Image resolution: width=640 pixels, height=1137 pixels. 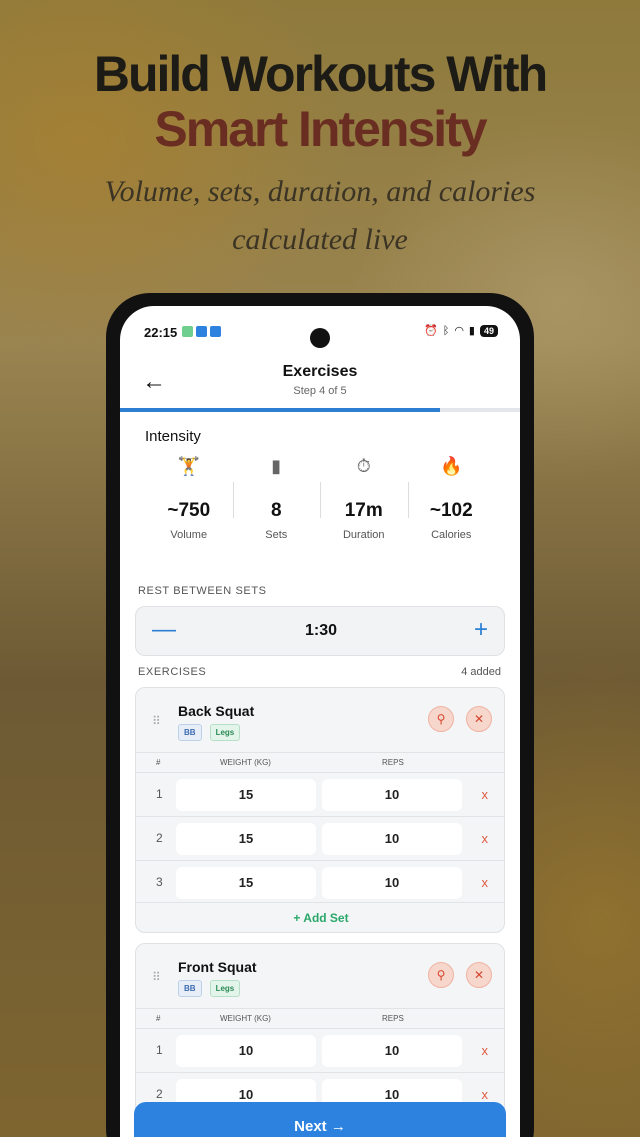 I want to click on stopwatch-icon: ⏱, so click(x=363, y=466).